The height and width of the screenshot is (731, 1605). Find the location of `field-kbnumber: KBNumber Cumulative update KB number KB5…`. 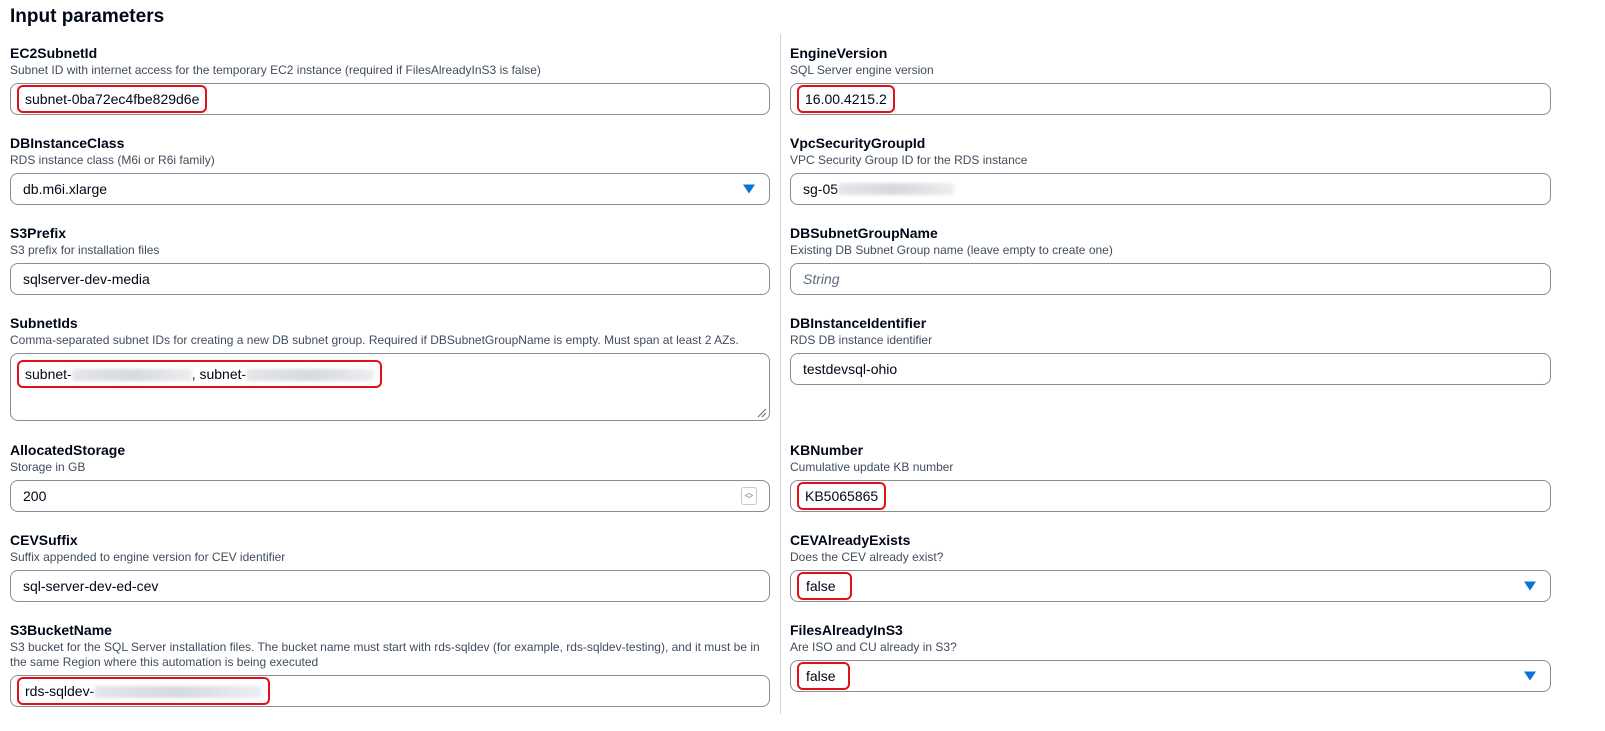

field-kbnumber: KBNumber Cumulative update KB number KB5… is located at coordinates (1170, 476).